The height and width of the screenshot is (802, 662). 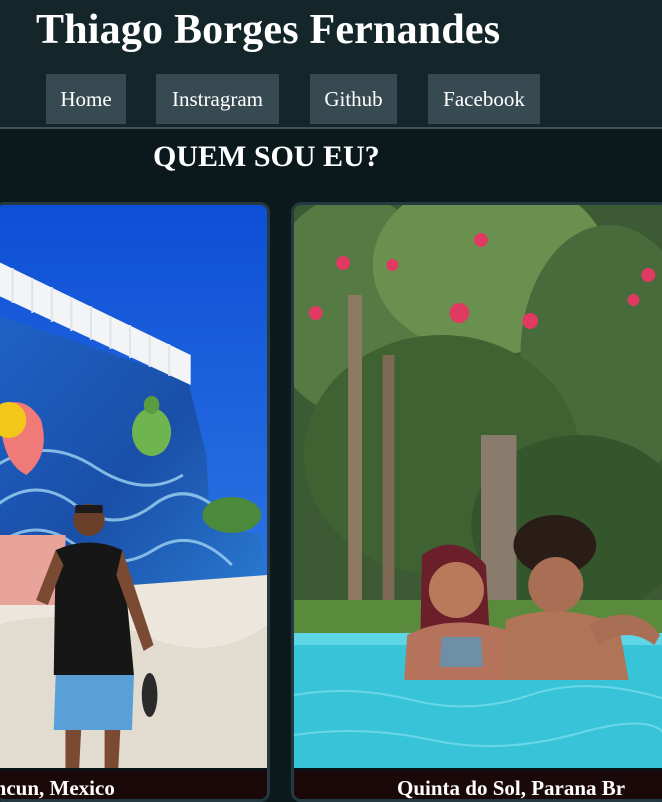 What do you see at coordinates (217, 99) in the screenshot?
I see `nav-instagram-link: Instragram` at bounding box center [217, 99].